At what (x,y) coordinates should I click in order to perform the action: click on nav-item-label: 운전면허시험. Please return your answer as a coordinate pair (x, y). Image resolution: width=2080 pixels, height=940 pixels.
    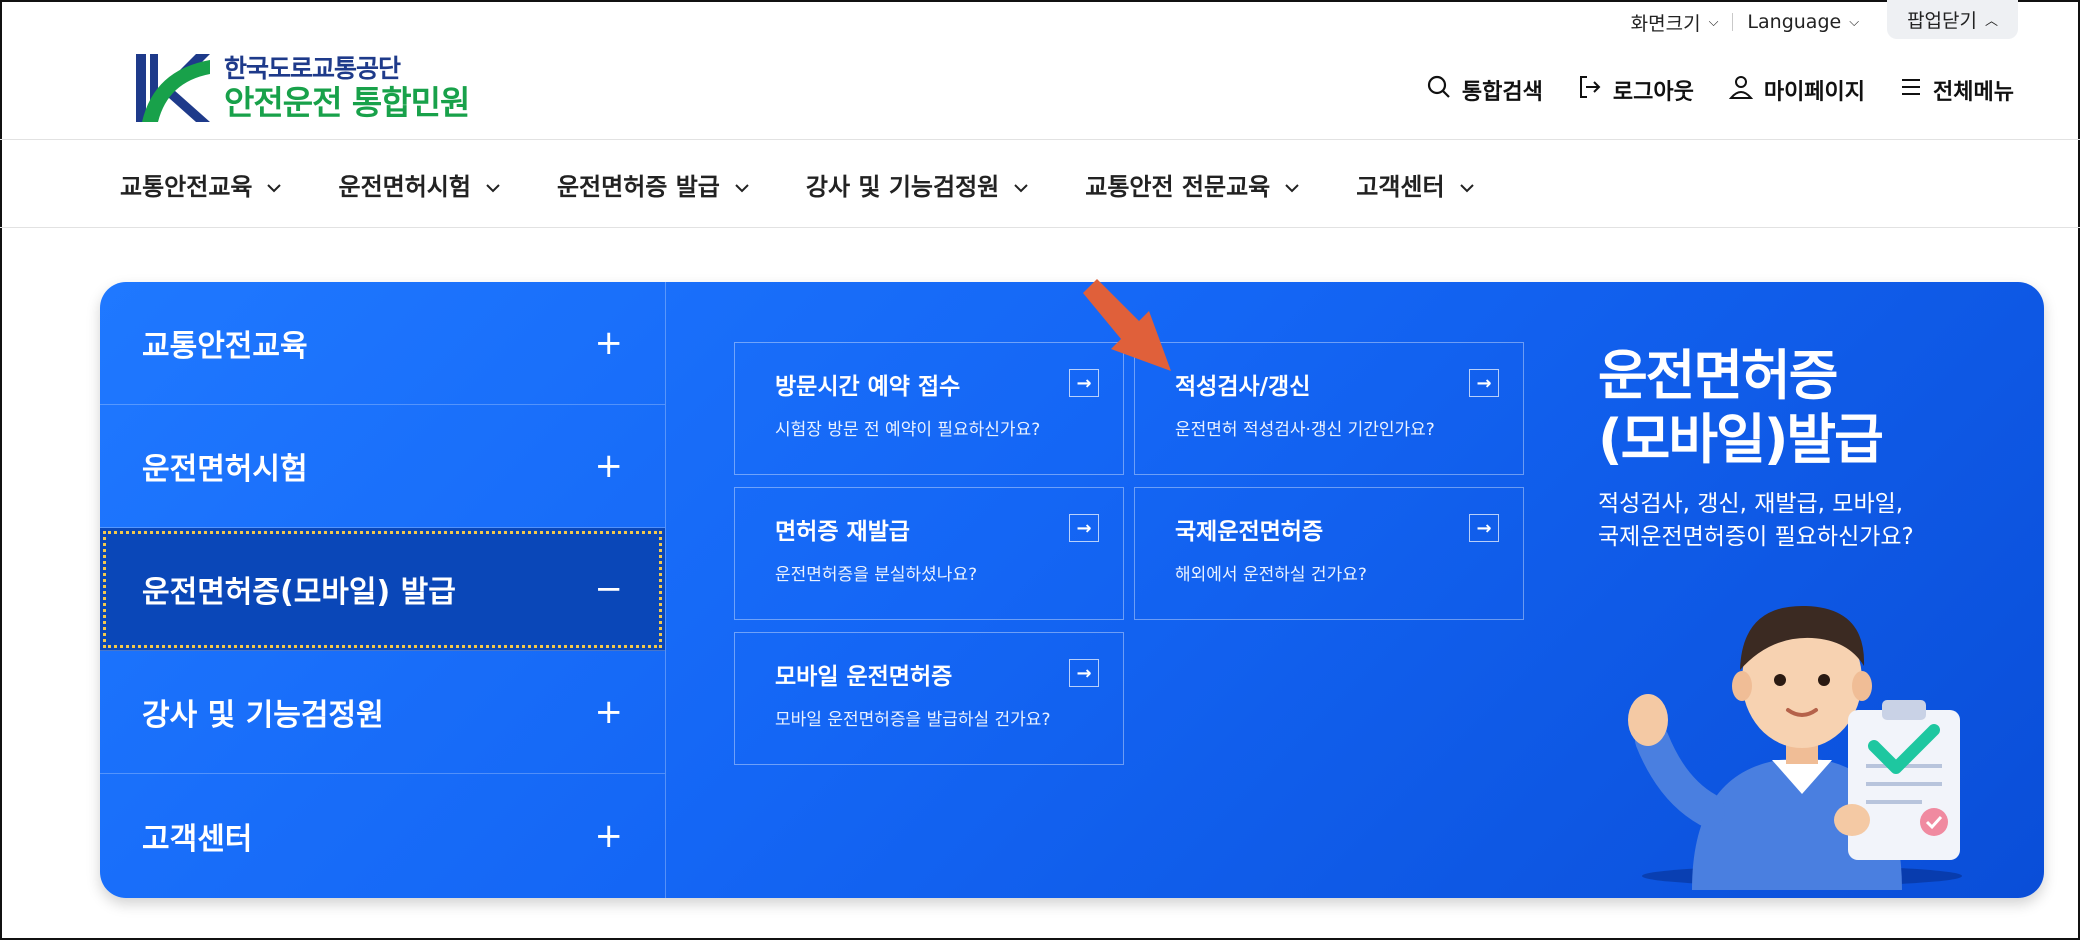
    Looking at the image, I should click on (404, 187).